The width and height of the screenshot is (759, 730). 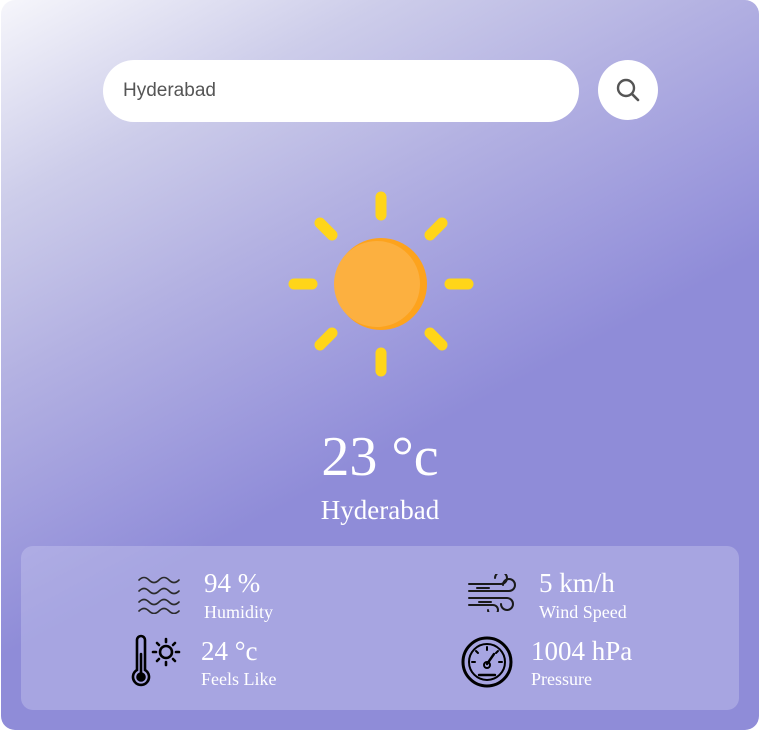 What do you see at coordinates (239, 679) in the screenshot?
I see `feels-like-label: Feels Like` at bounding box center [239, 679].